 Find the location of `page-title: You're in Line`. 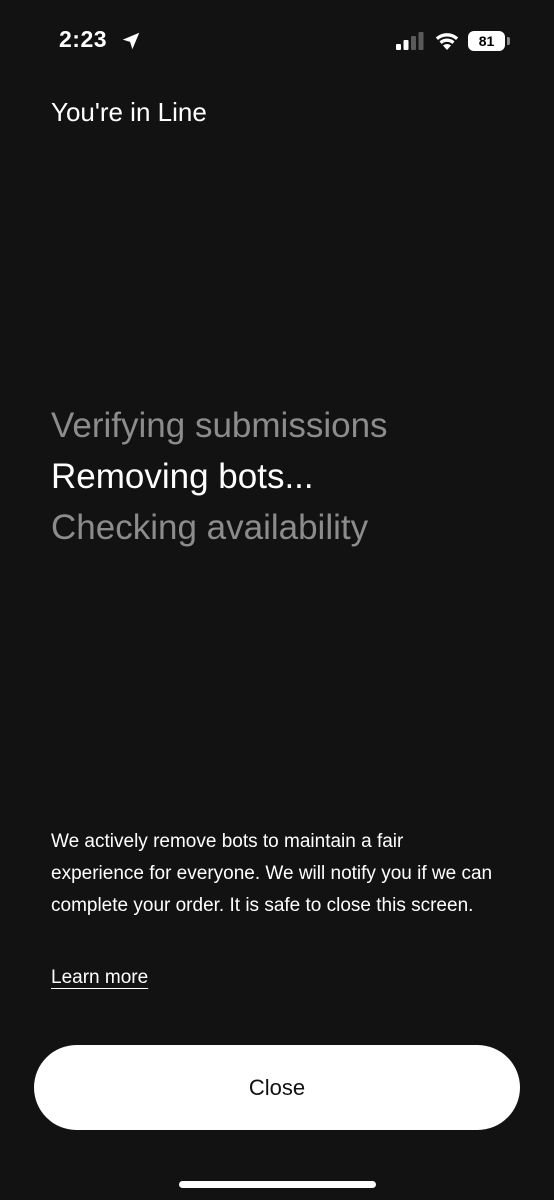

page-title: You're in Line is located at coordinates (129, 112).